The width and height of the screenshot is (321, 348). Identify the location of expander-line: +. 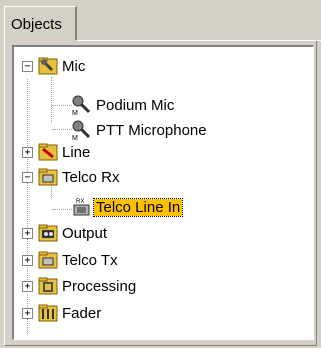
(27, 152).